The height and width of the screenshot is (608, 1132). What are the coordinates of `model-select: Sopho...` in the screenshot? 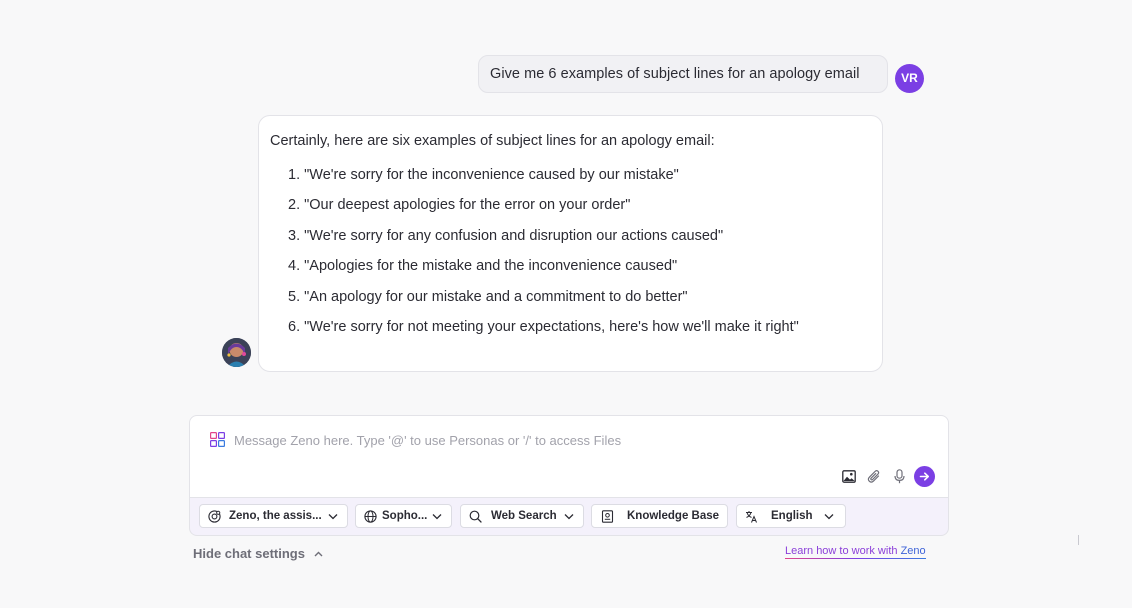 It's located at (403, 516).